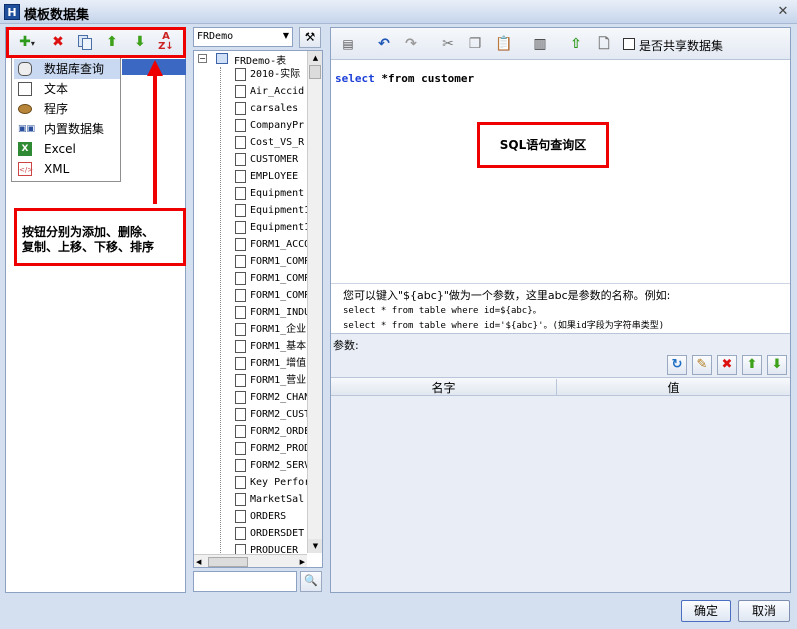  Describe the element at coordinates (275, 74) in the screenshot. I see `table-item-label: 2010-实际` at that location.